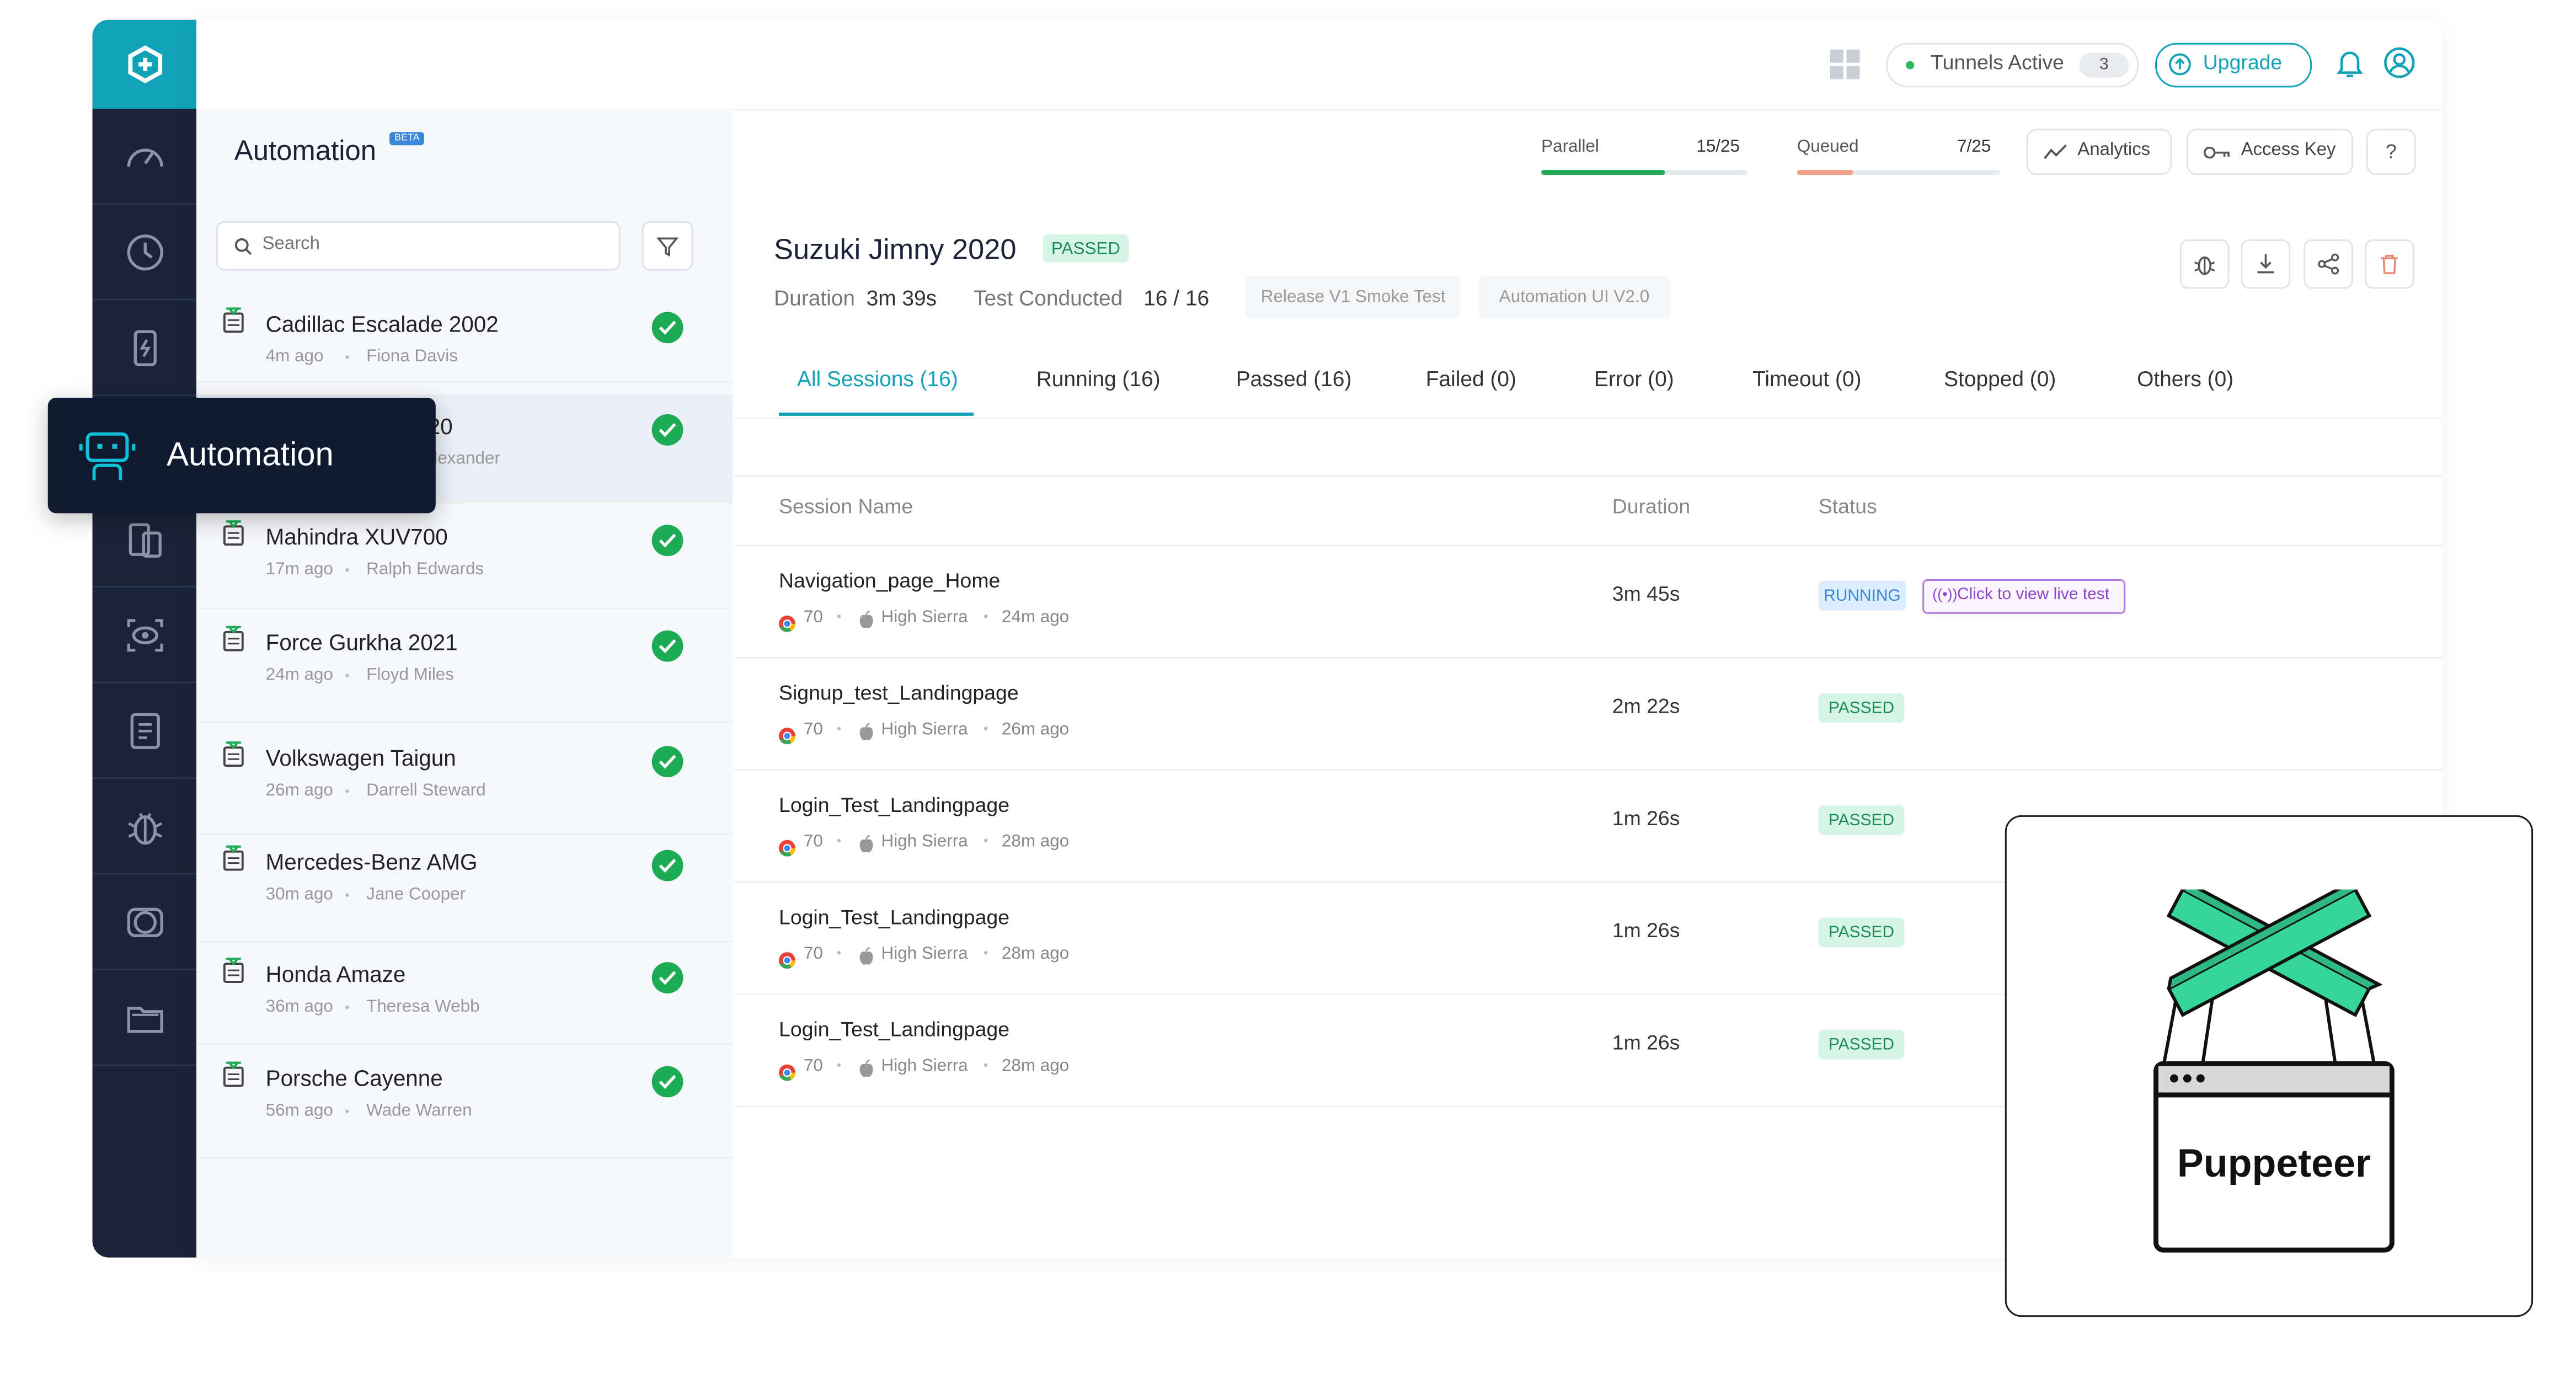 The width and height of the screenshot is (2576, 1373). What do you see at coordinates (144, 731) in the screenshot?
I see `sidebar-item-logs` at bounding box center [144, 731].